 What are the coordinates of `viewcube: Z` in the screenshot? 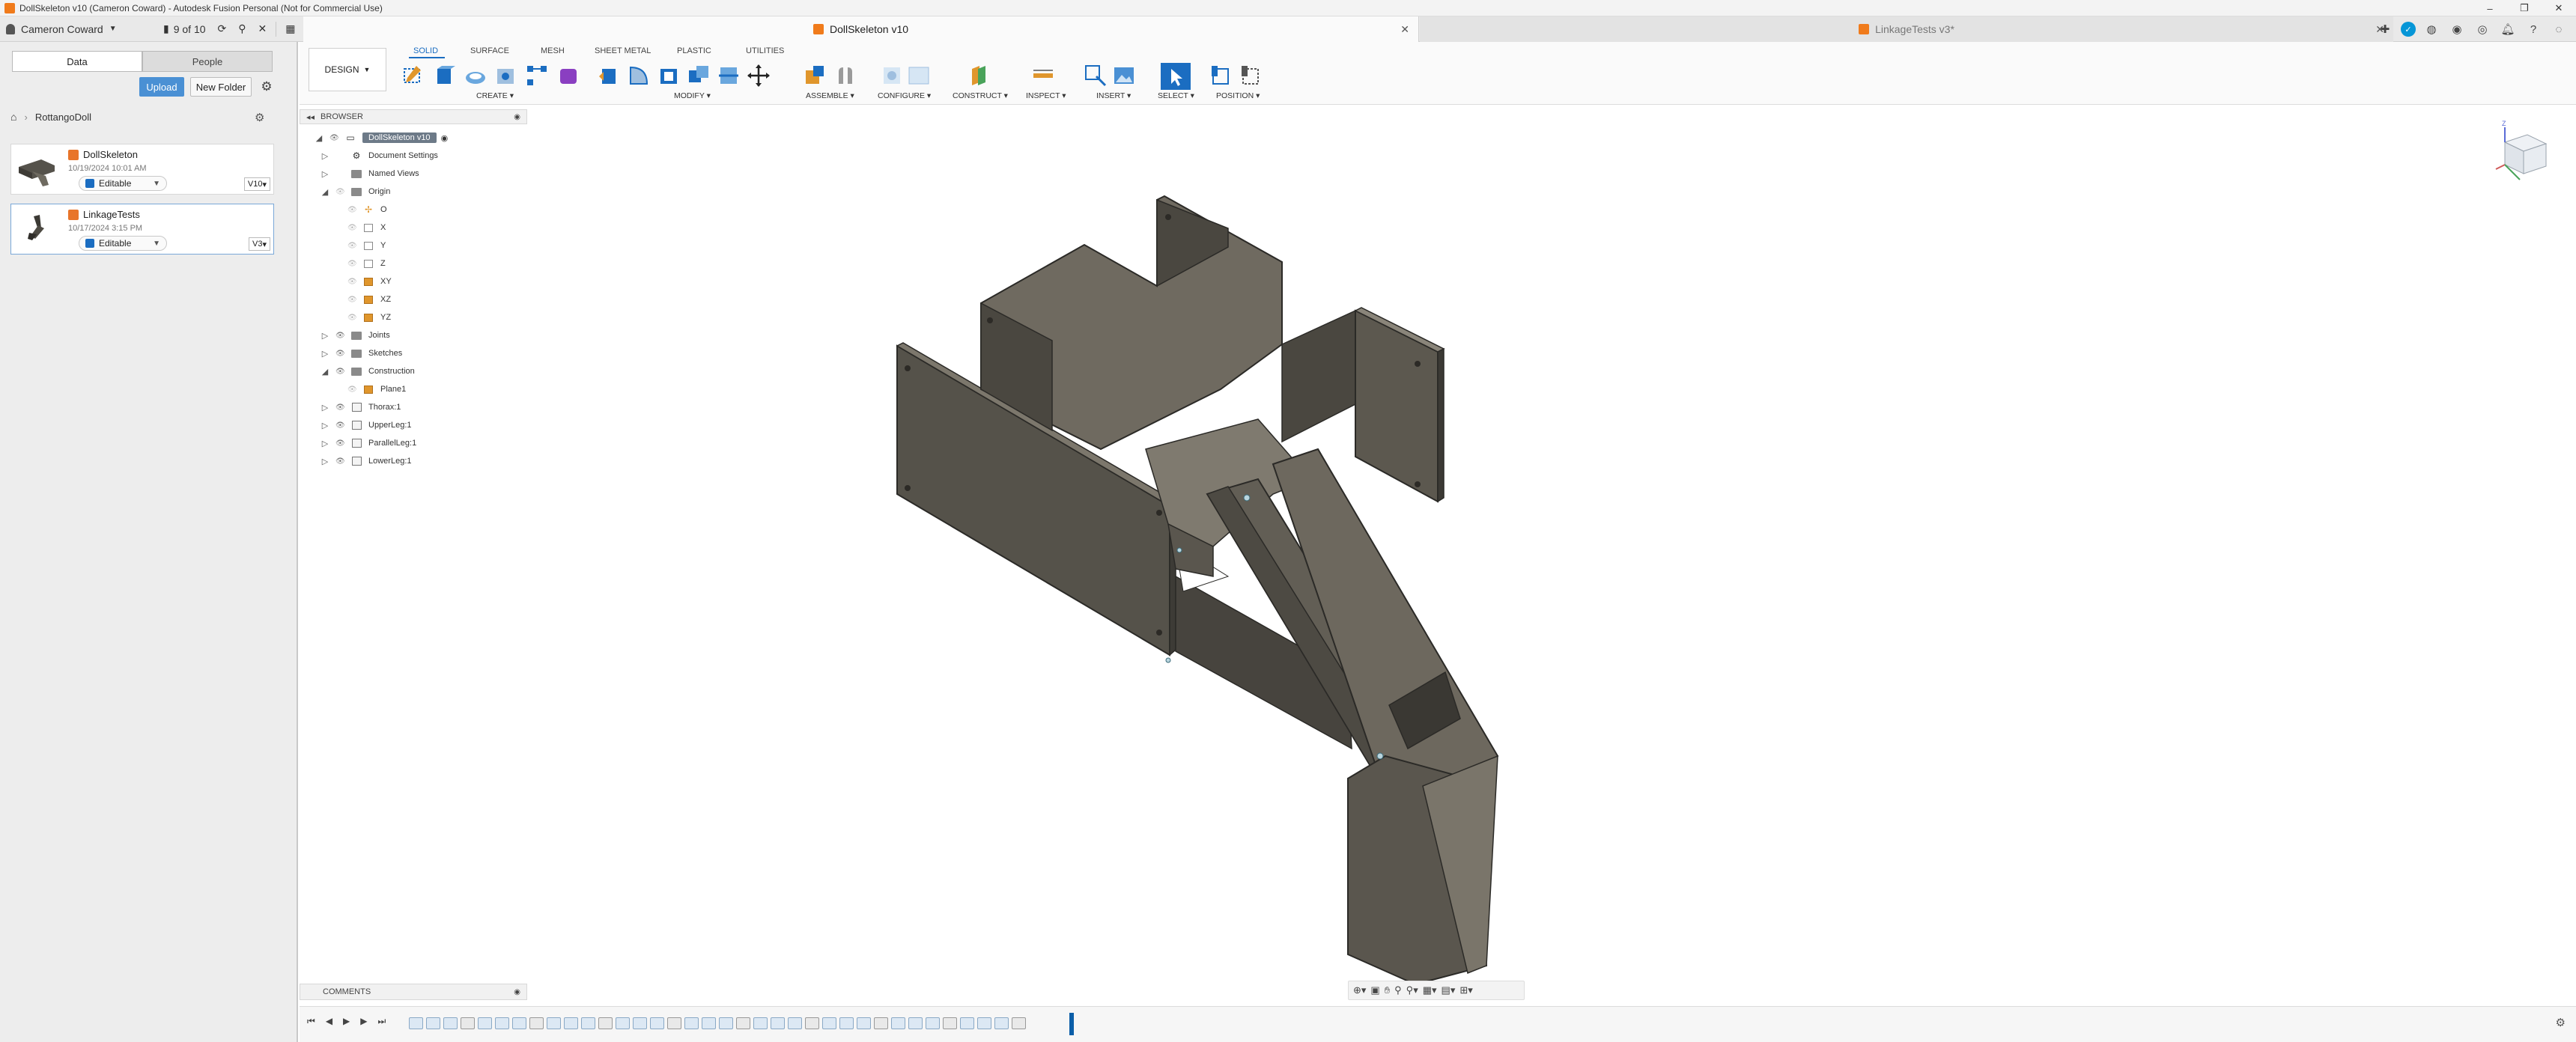 It's located at (2523, 157).